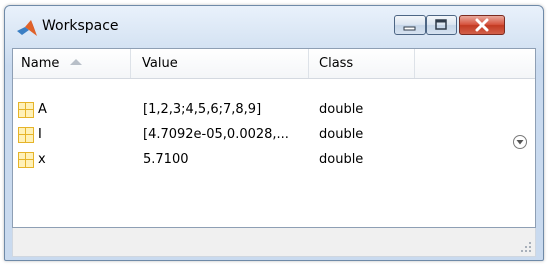 This screenshot has height=265, width=548. What do you see at coordinates (410, 25) in the screenshot?
I see `minimize-button` at bounding box center [410, 25].